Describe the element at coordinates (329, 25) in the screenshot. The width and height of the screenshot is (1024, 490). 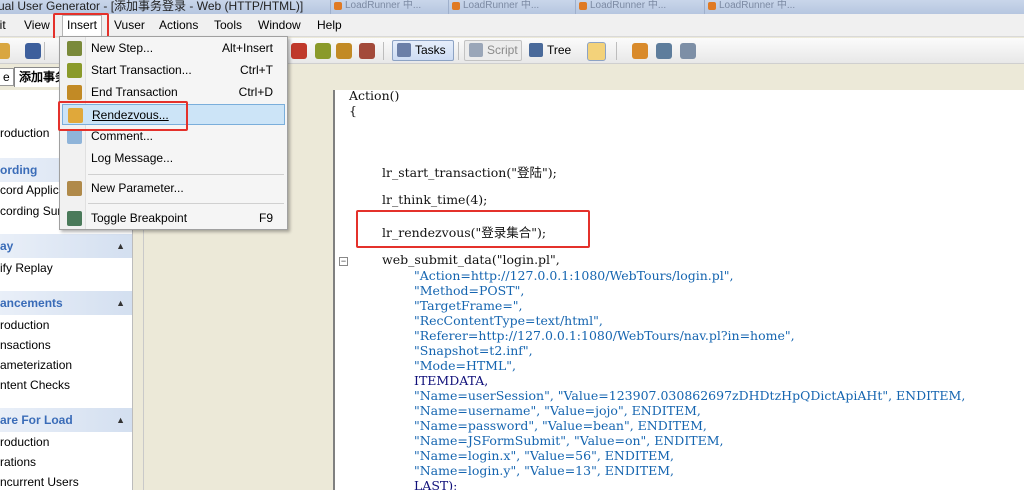
I see `menu-help: Help` at that location.